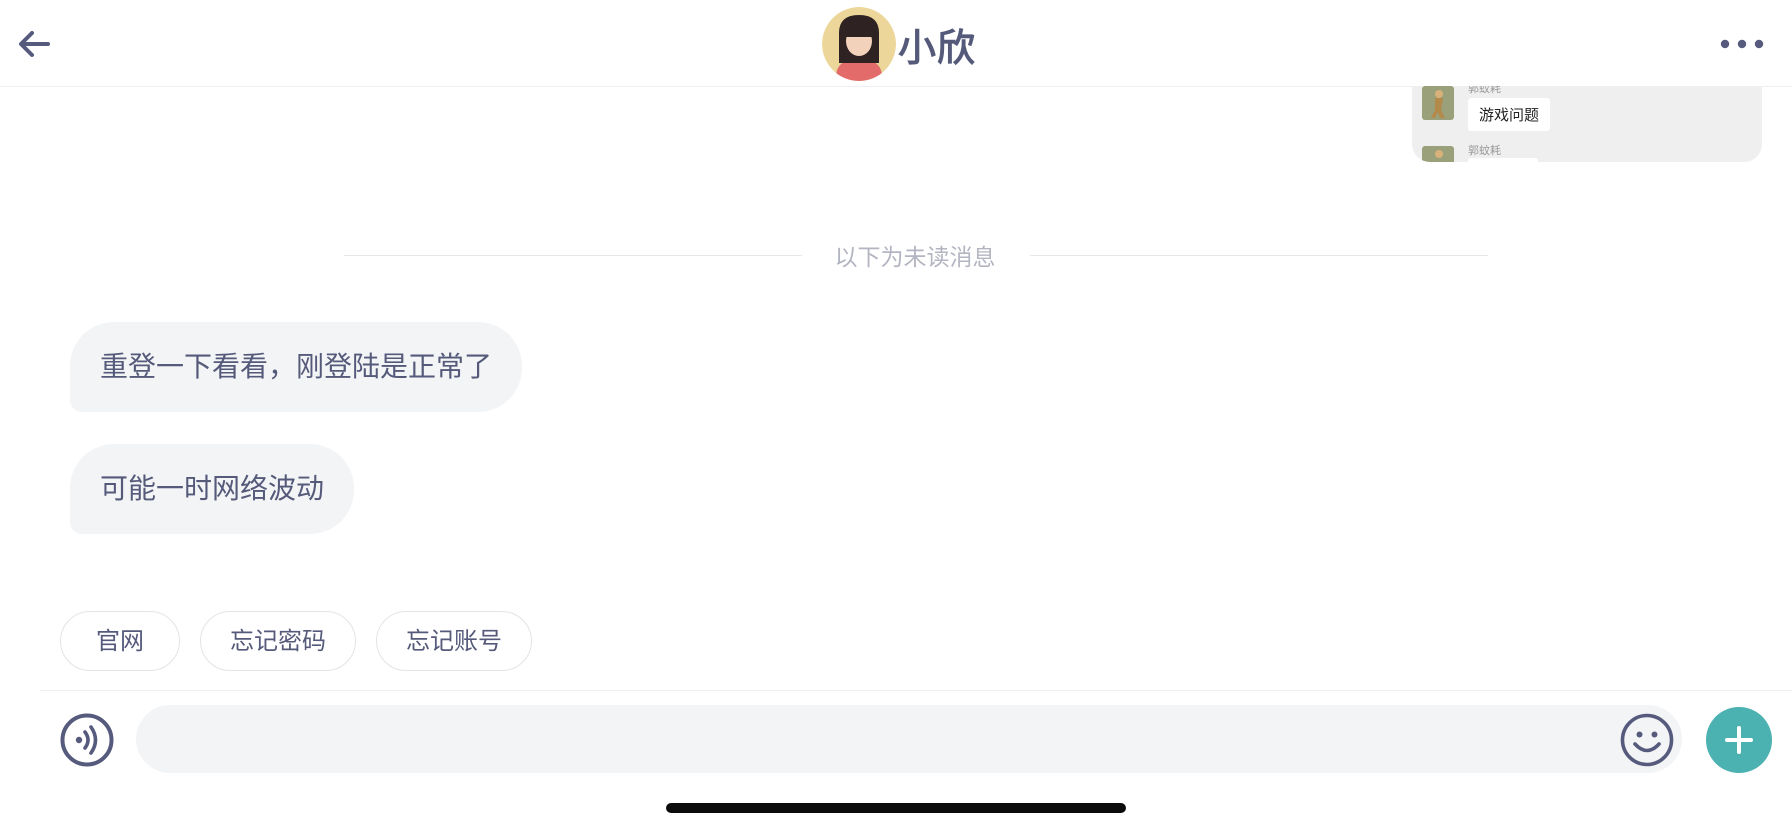 This screenshot has width=1792, height=828. What do you see at coordinates (1259, 255) in the screenshot?
I see `divider-line-right` at bounding box center [1259, 255].